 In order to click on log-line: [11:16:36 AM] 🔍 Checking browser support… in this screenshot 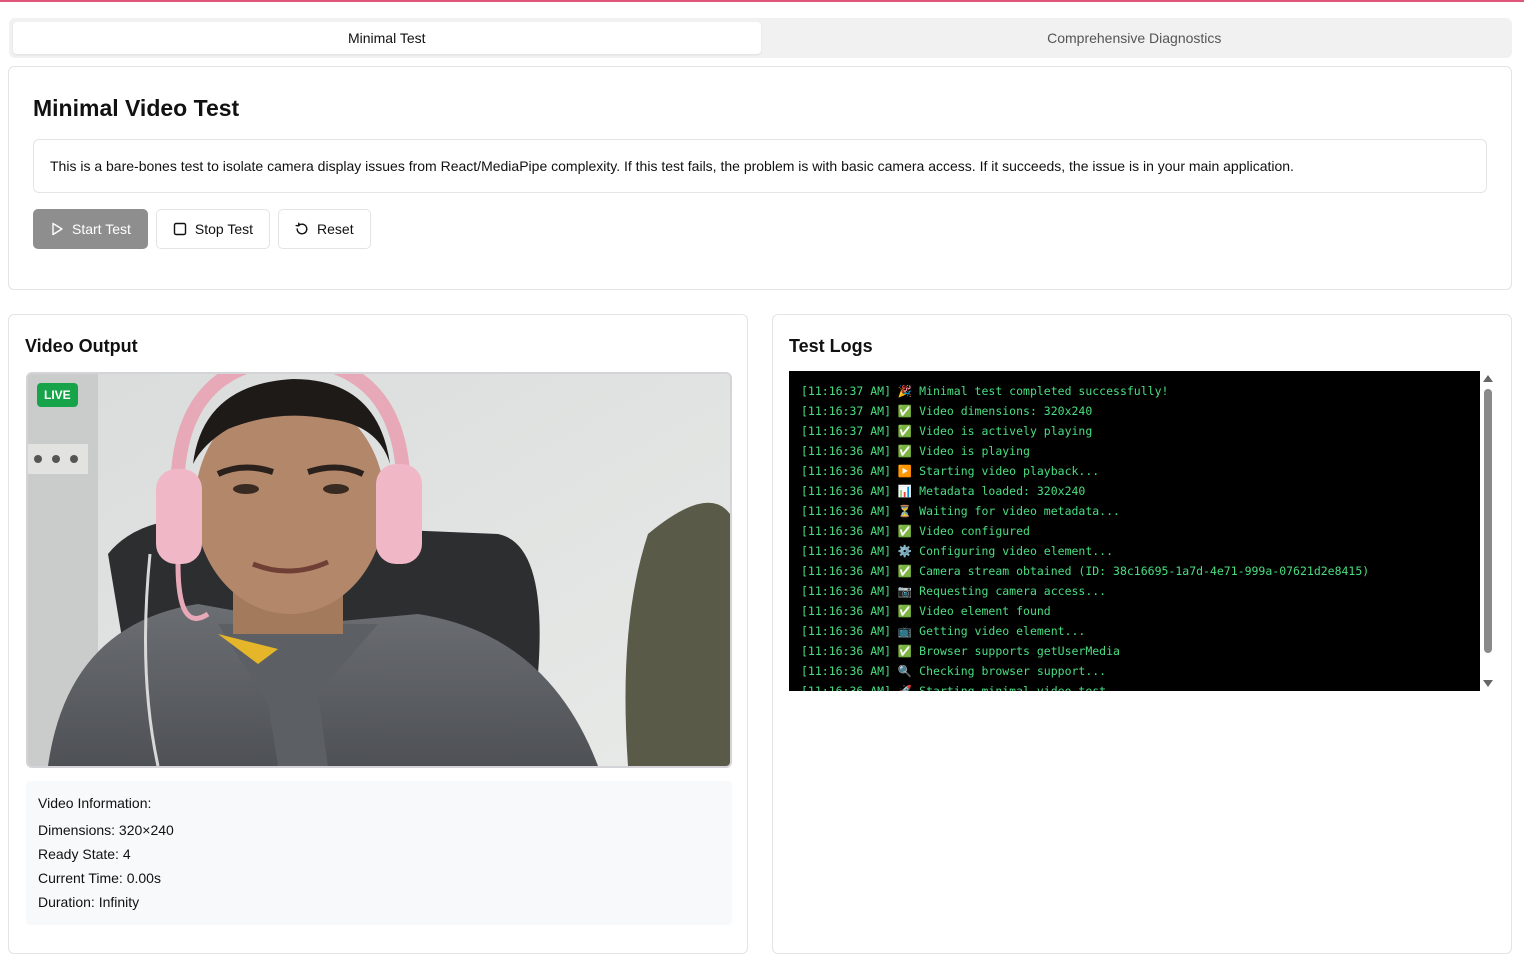, I will do `click(954, 671)`.